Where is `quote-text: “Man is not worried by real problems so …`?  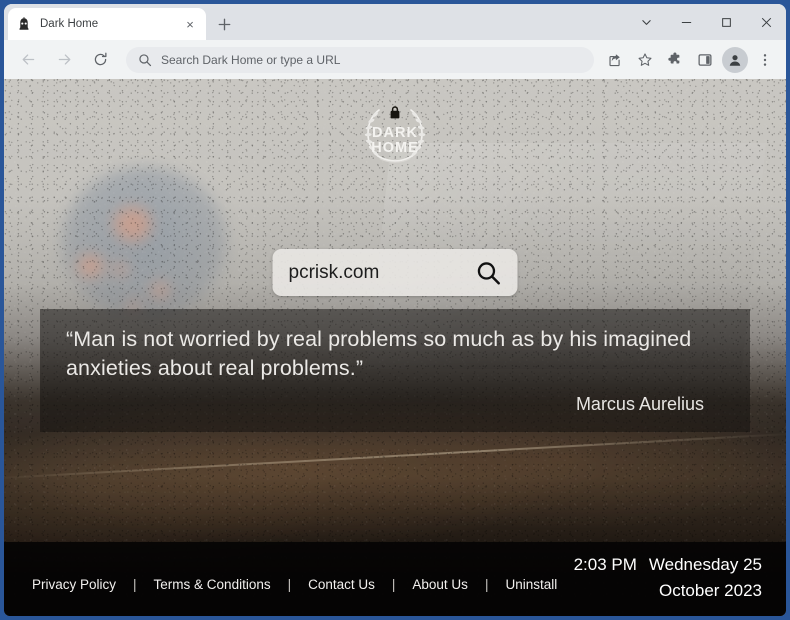
quote-text: “Man is not worried by real problems so … is located at coordinates (379, 353).